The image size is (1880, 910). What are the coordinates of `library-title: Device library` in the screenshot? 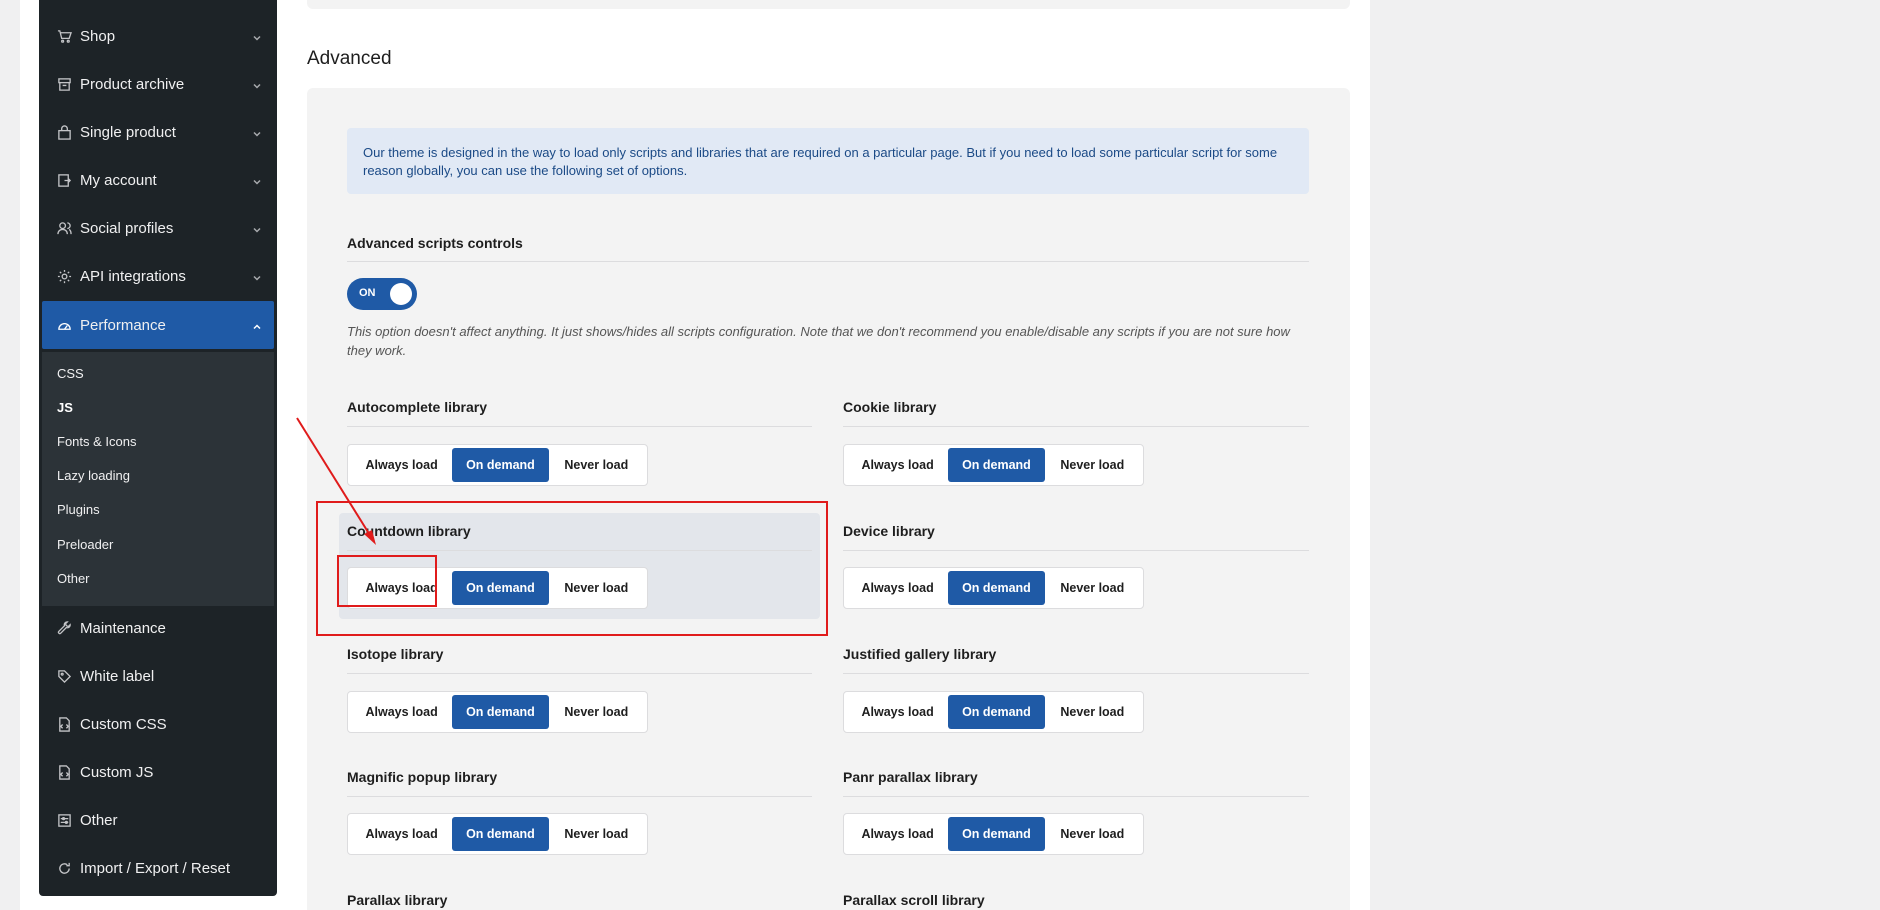 It's located at (889, 531).